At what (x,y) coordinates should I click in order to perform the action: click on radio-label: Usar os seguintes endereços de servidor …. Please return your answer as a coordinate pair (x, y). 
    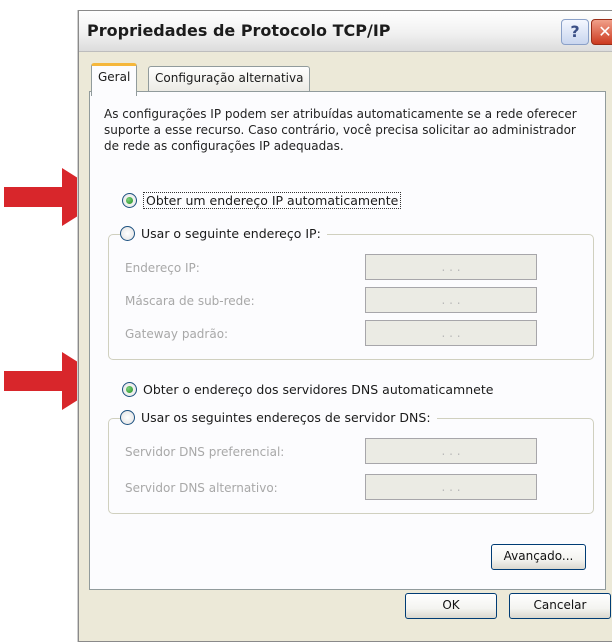
    Looking at the image, I should click on (286, 417).